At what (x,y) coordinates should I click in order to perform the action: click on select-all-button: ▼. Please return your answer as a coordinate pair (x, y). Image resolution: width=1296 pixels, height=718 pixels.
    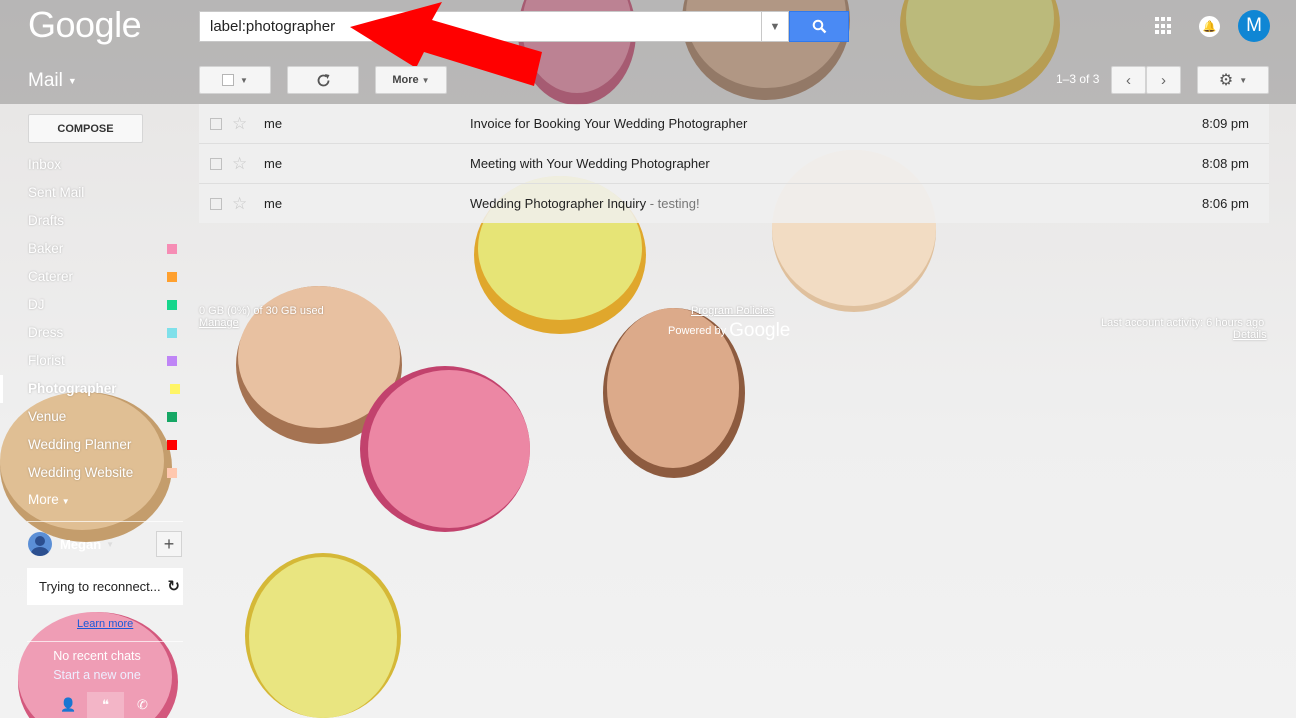
    Looking at the image, I should click on (235, 80).